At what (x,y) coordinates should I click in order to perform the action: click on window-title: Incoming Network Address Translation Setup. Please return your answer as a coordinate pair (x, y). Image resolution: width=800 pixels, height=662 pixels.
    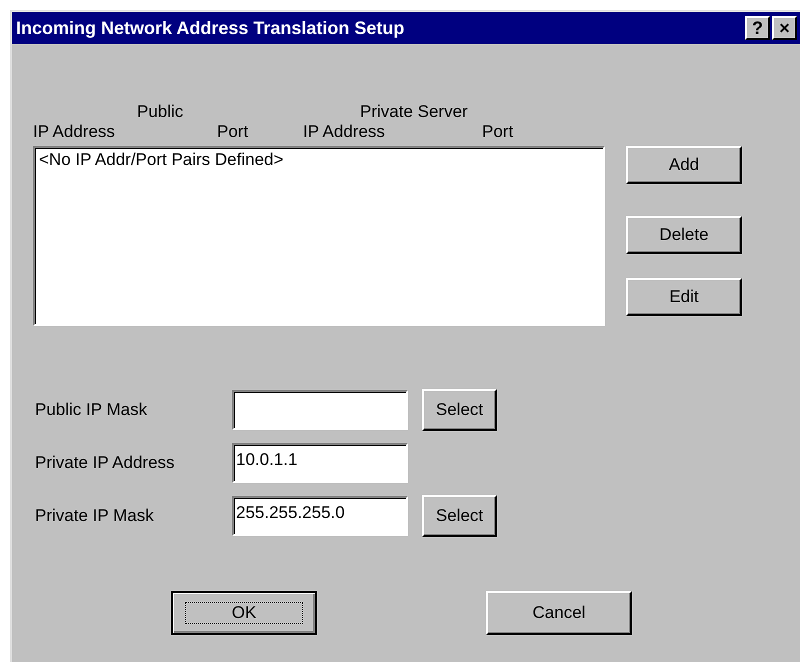
    Looking at the image, I should click on (210, 28).